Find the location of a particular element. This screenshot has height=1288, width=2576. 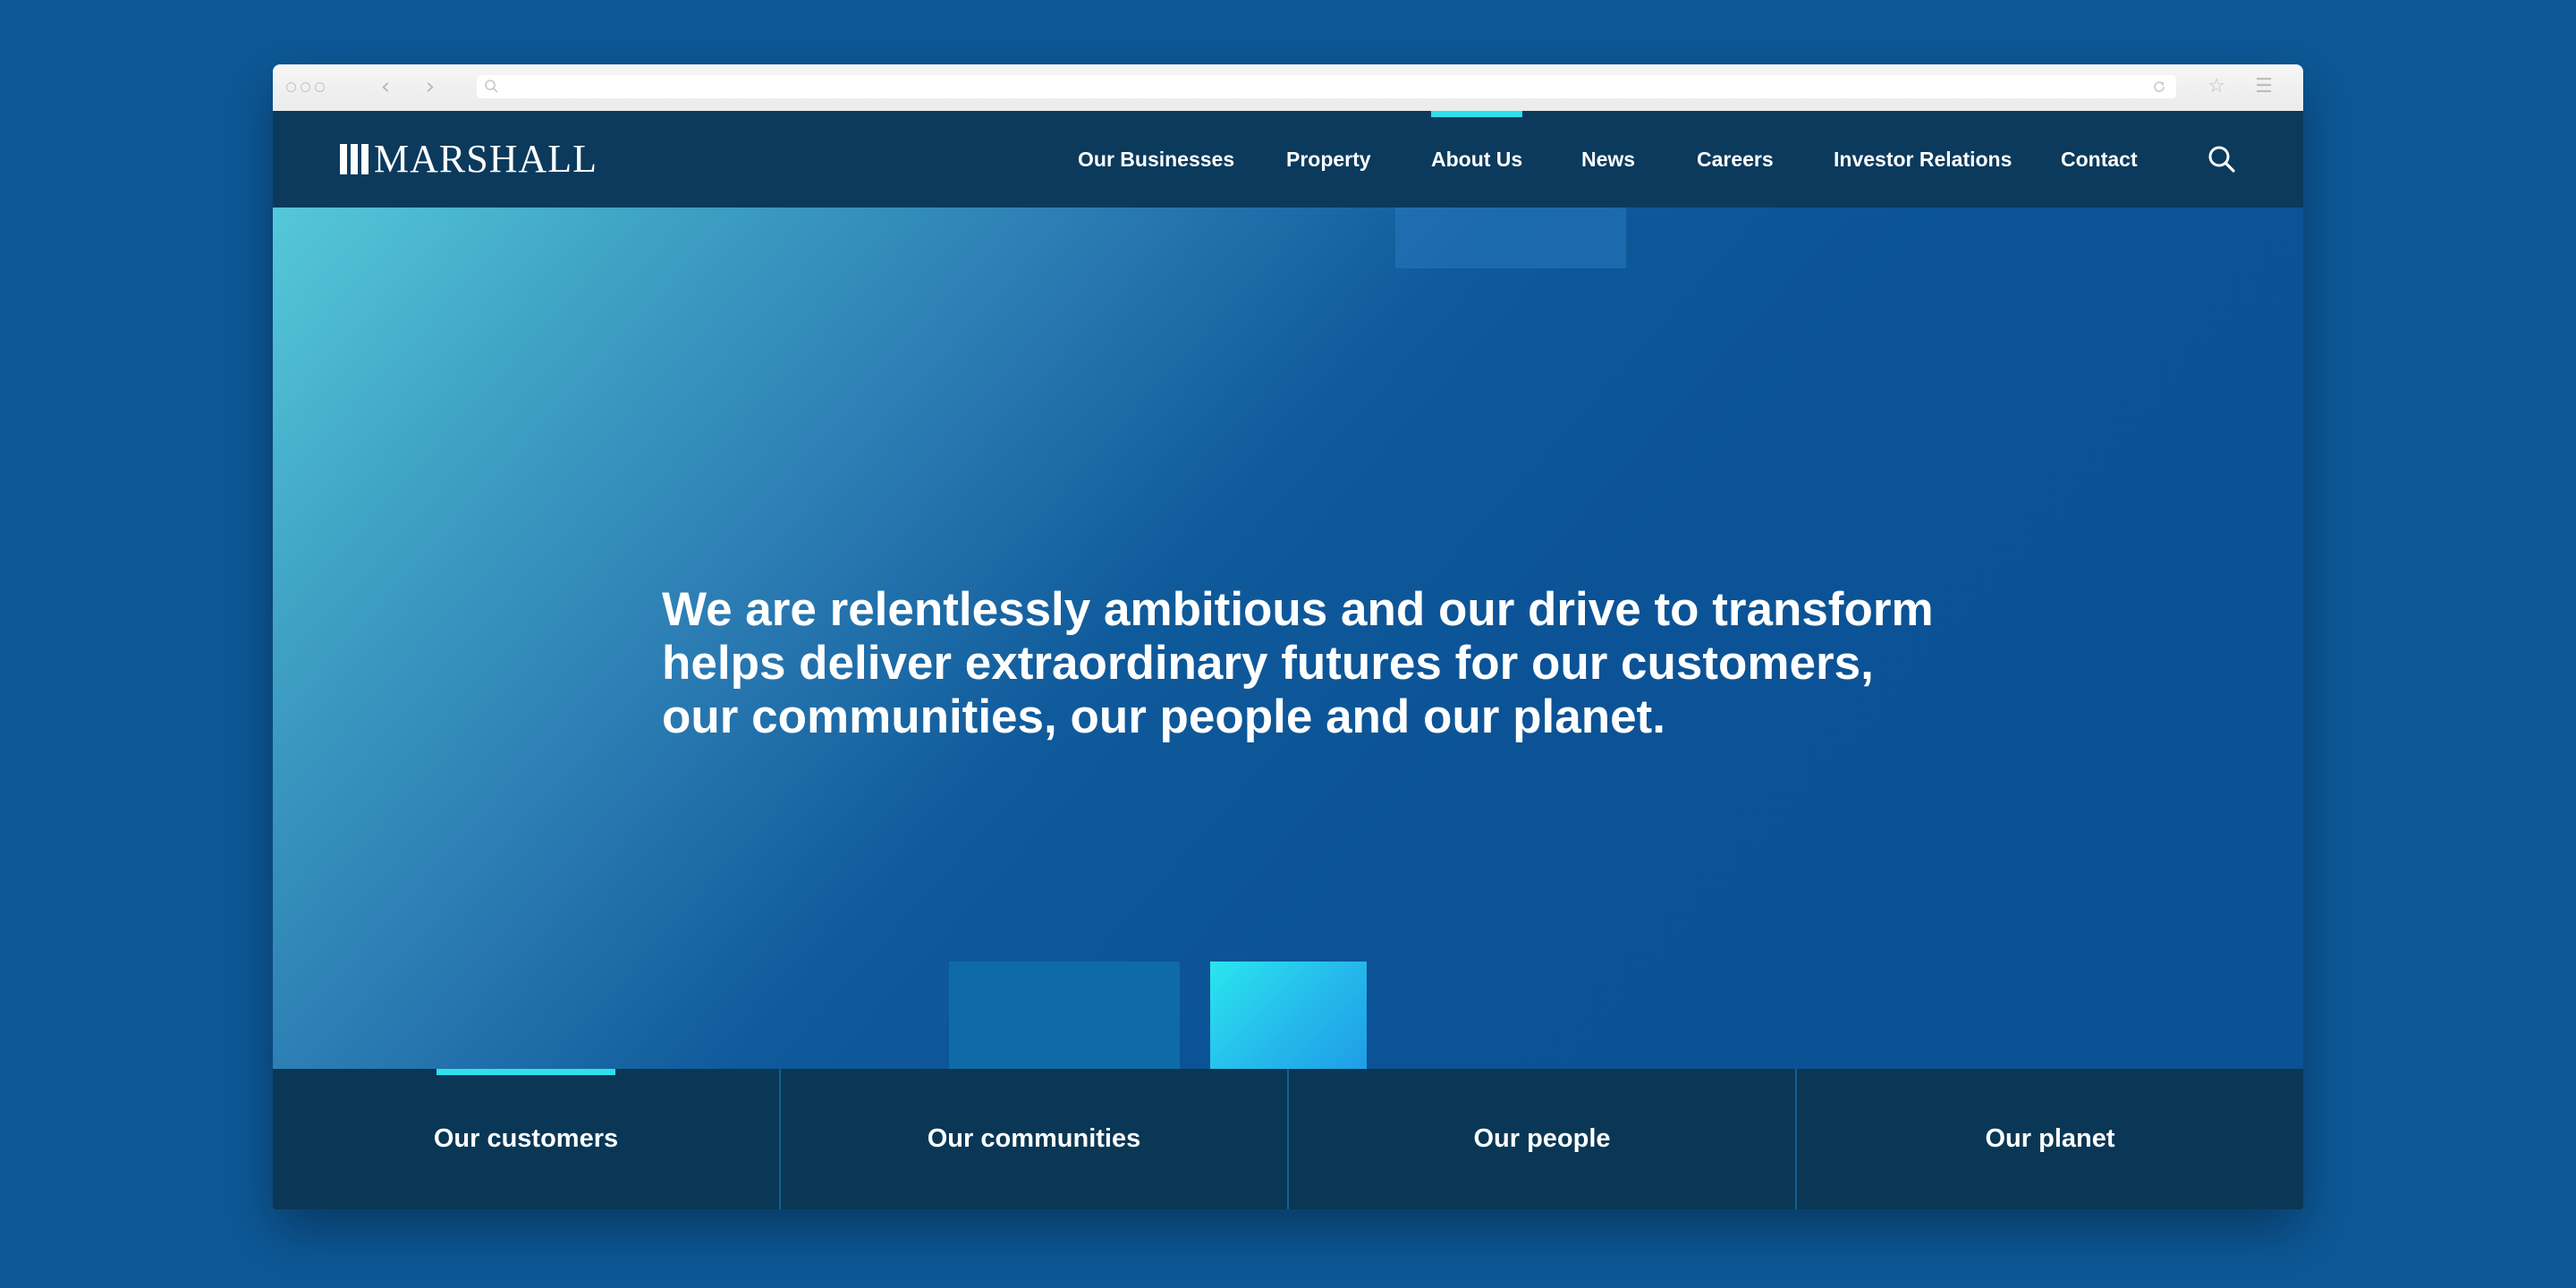

nav-item-careers: Careers is located at coordinates (1735, 159).